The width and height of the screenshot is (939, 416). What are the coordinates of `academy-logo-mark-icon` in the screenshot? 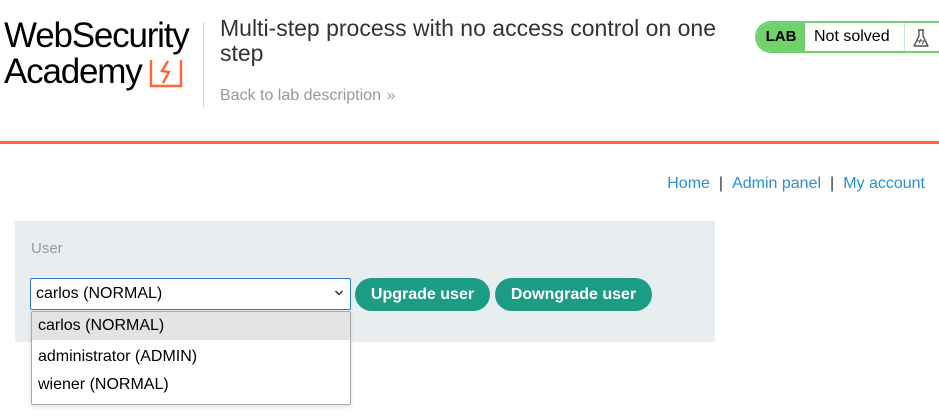 It's located at (166, 74).